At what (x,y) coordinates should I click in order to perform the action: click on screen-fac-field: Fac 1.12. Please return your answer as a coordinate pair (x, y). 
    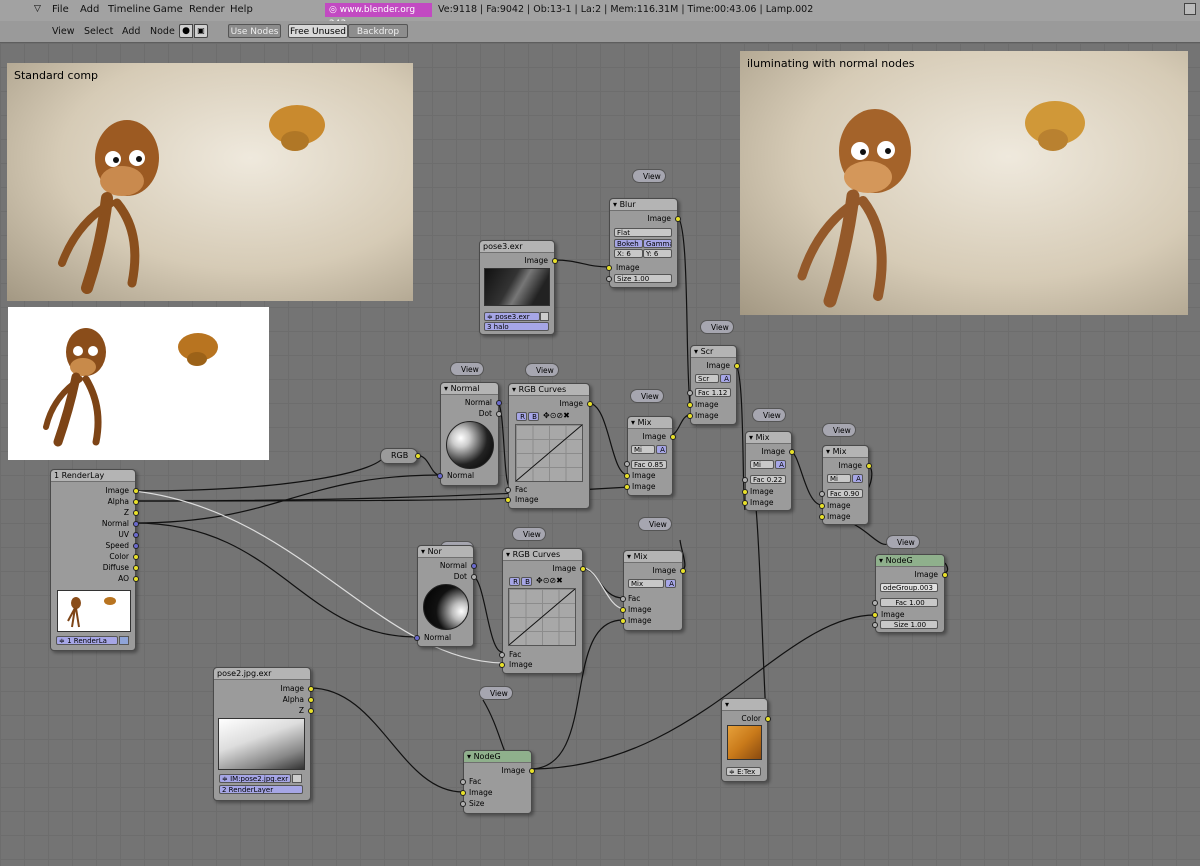
    Looking at the image, I should click on (713, 392).